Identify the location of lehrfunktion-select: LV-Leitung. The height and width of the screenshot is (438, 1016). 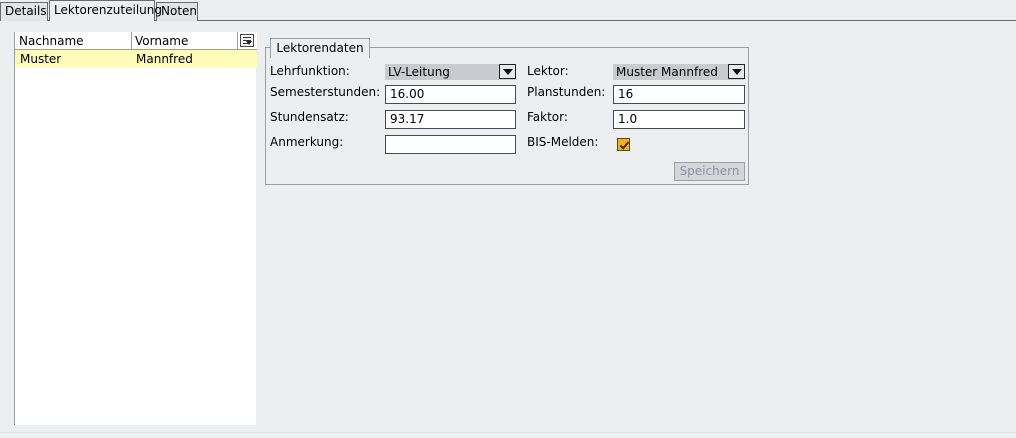
(450, 72).